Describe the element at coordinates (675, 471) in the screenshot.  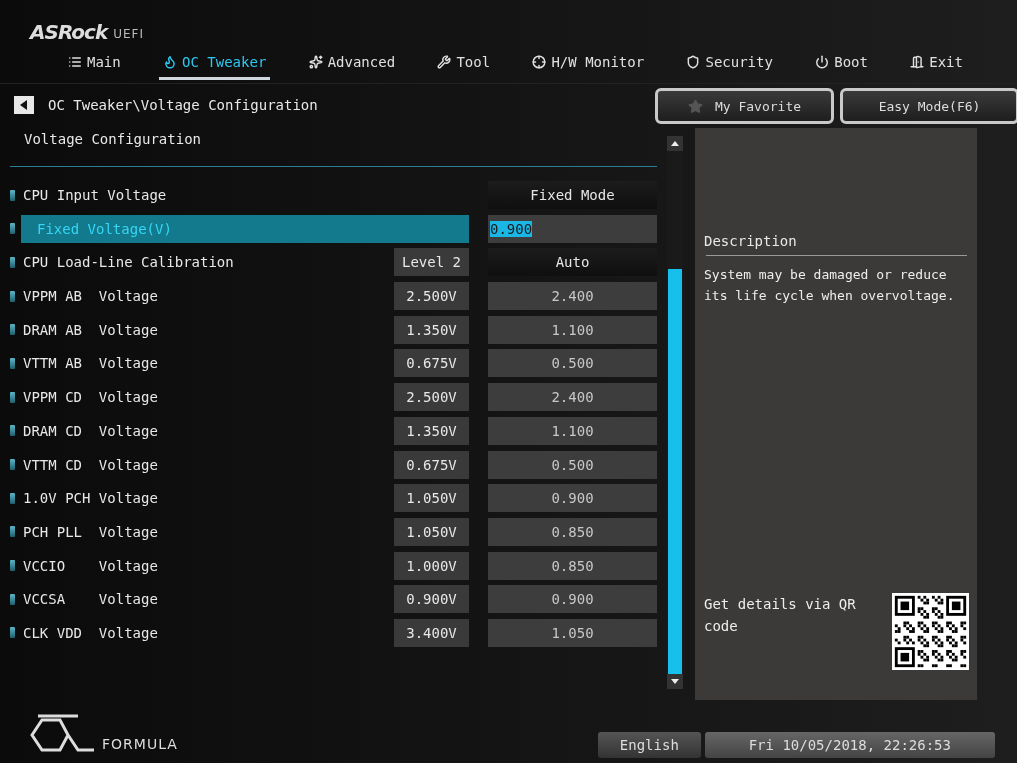
I see `scrollbar-thumb` at that location.